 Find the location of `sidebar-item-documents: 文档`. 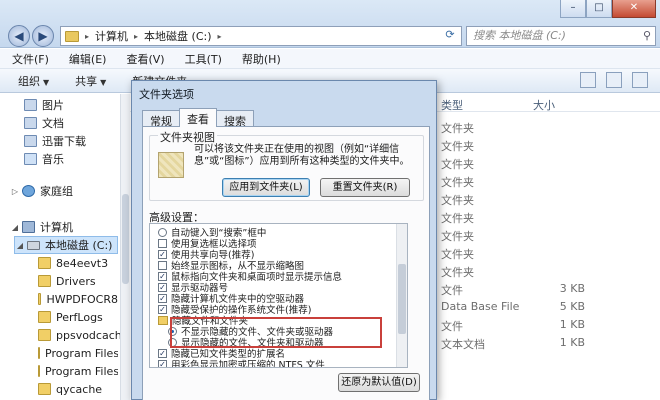

sidebar-item-documents: 文档 is located at coordinates (44, 123).